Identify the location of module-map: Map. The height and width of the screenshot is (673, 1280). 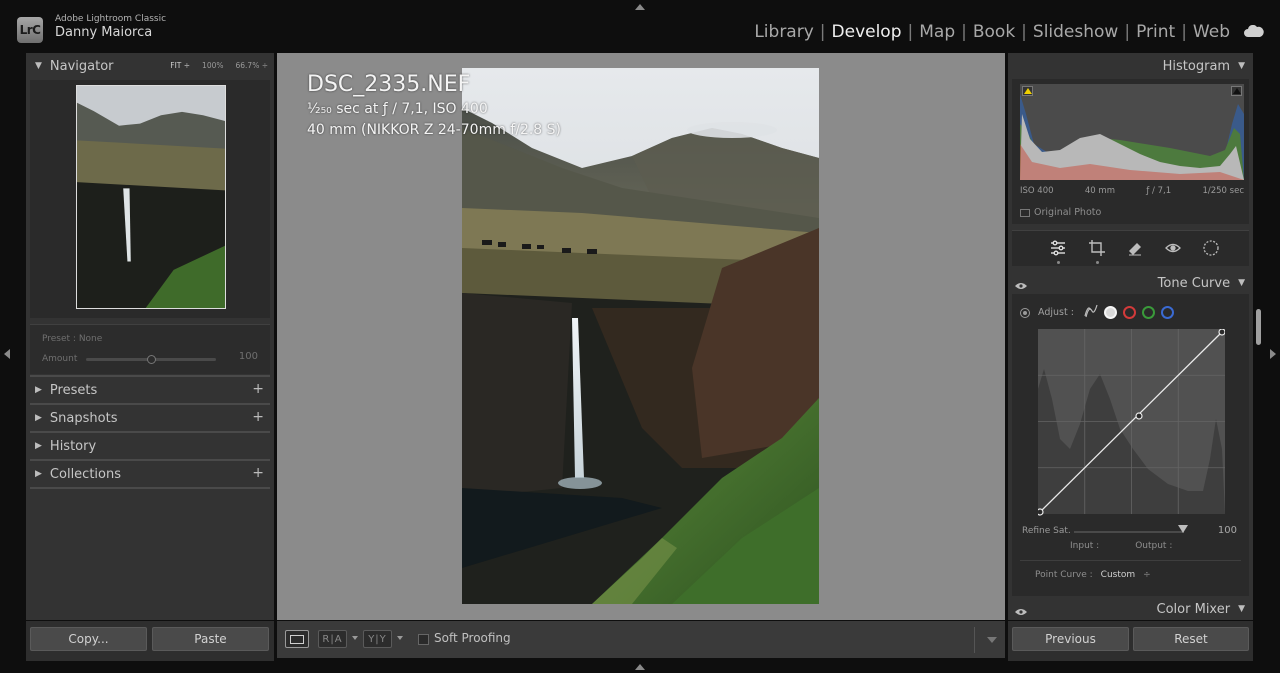
(937, 32).